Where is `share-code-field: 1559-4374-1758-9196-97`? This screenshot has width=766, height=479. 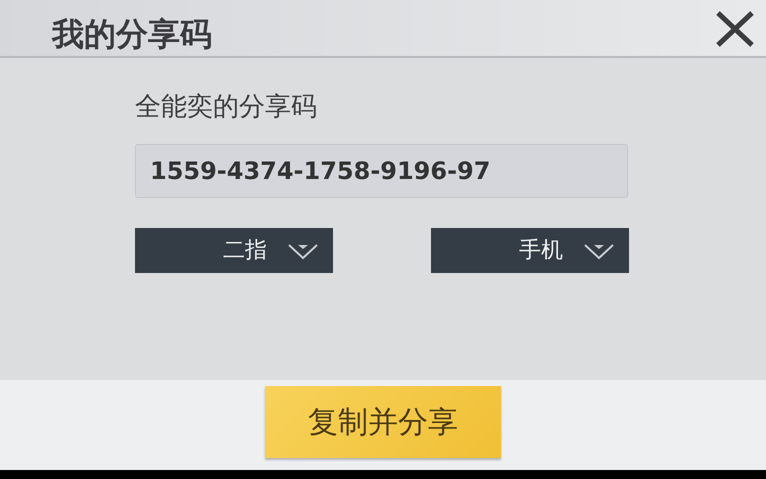
share-code-field: 1559-4374-1758-9196-97 is located at coordinates (381, 171).